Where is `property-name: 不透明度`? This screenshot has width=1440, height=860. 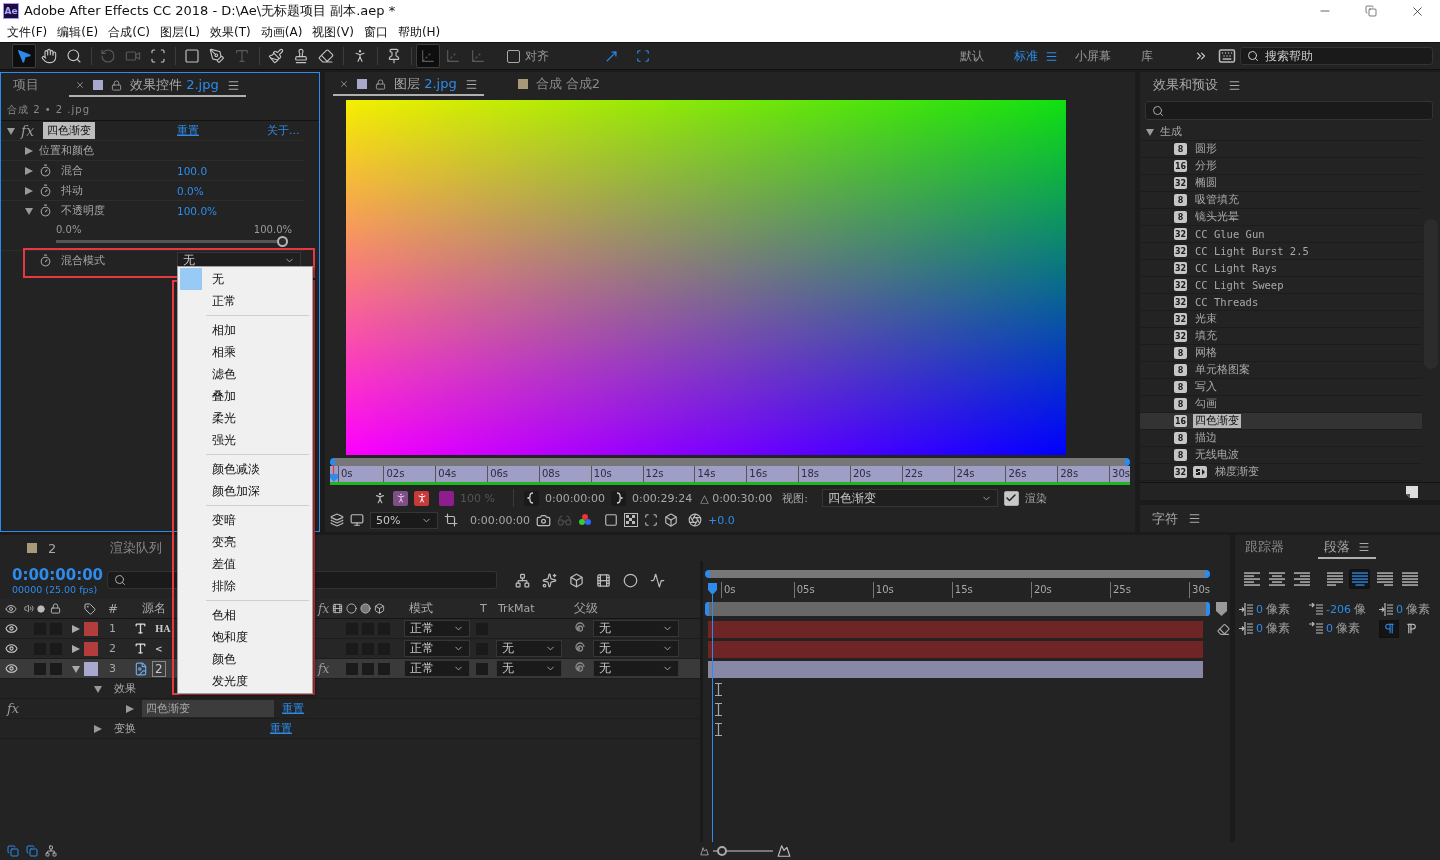 property-name: 不透明度 is located at coordinates (83, 210).